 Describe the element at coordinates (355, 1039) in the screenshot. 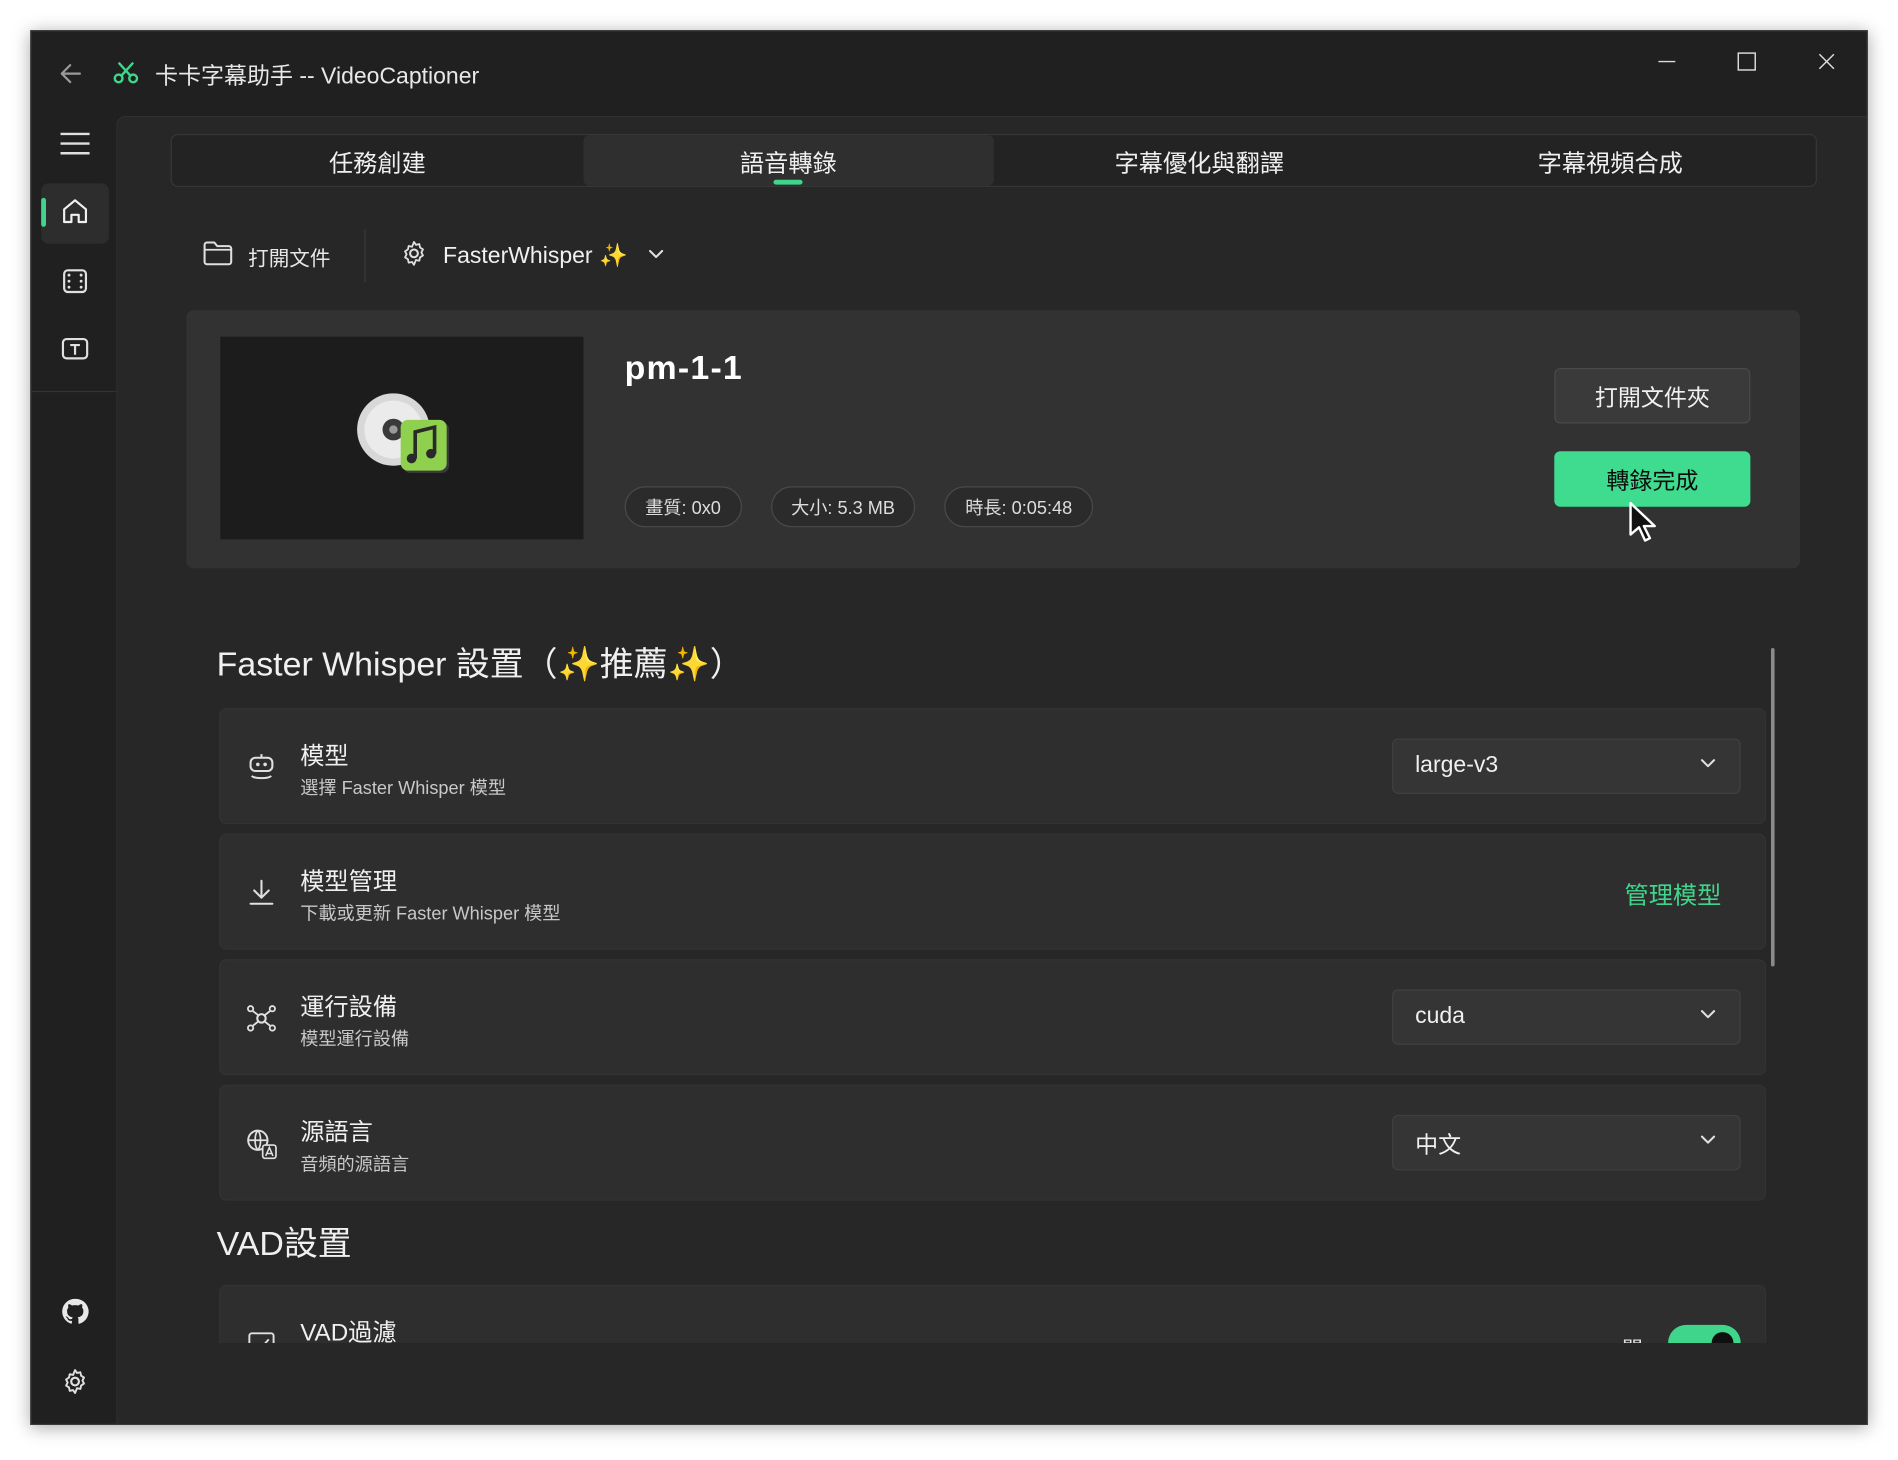

I see `setting-description: 模型運行設備` at that location.